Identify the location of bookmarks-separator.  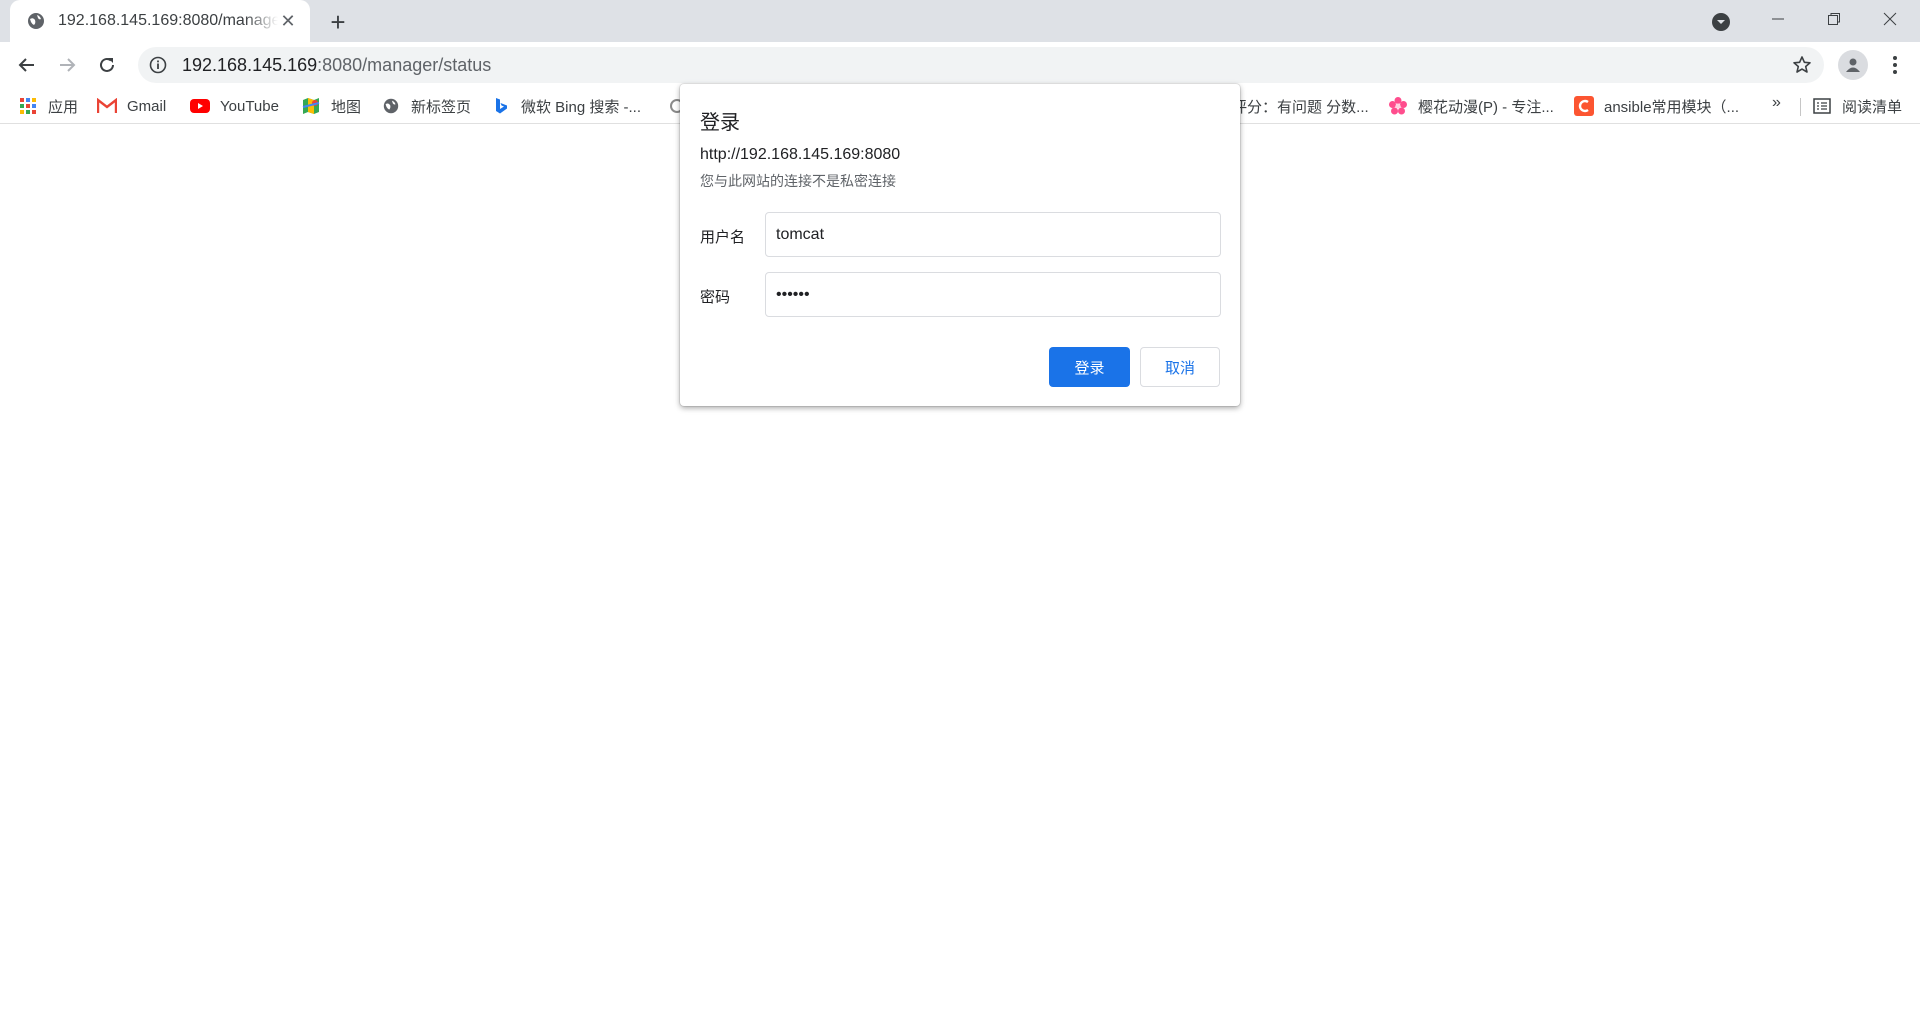
(1800, 107).